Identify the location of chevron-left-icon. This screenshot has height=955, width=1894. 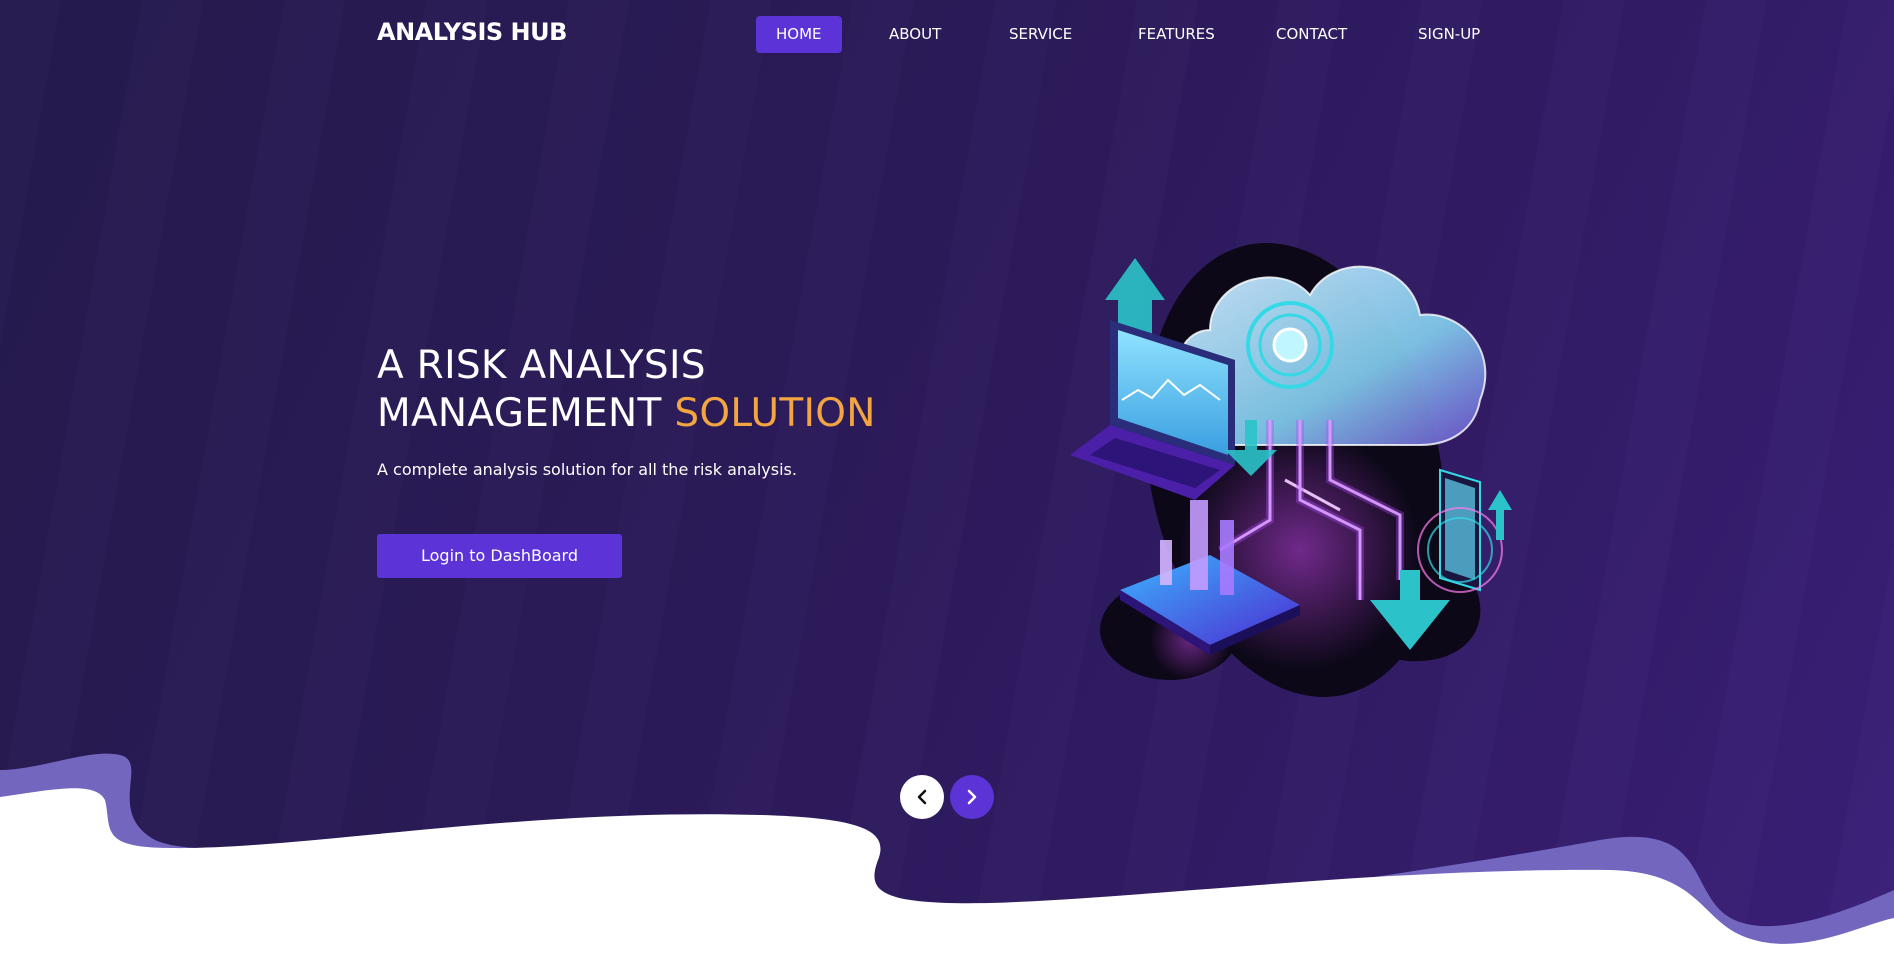
(922, 797).